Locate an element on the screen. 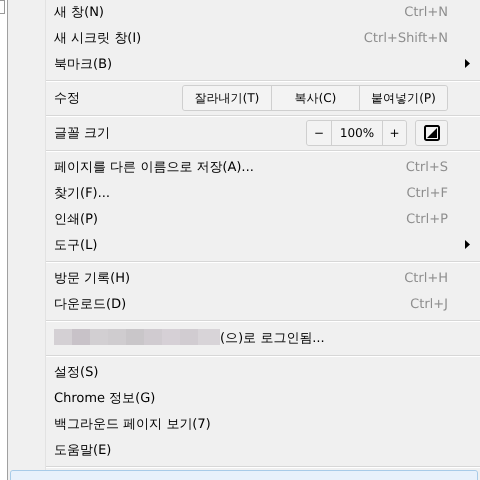 This screenshot has width=480, height=480. menu-label: 글꼴 크기 is located at coordinates (83, 133).